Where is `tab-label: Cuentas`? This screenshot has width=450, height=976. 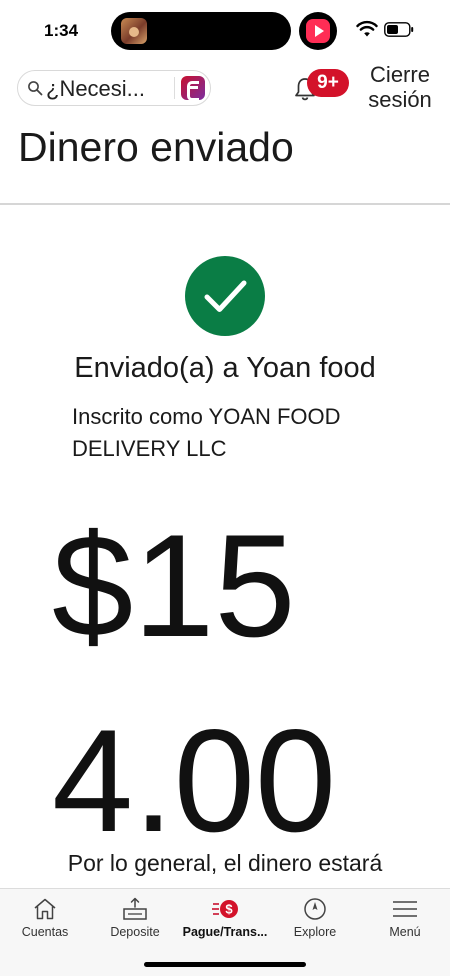
tab-label: Cuentas is located at coordinates (45, 932).